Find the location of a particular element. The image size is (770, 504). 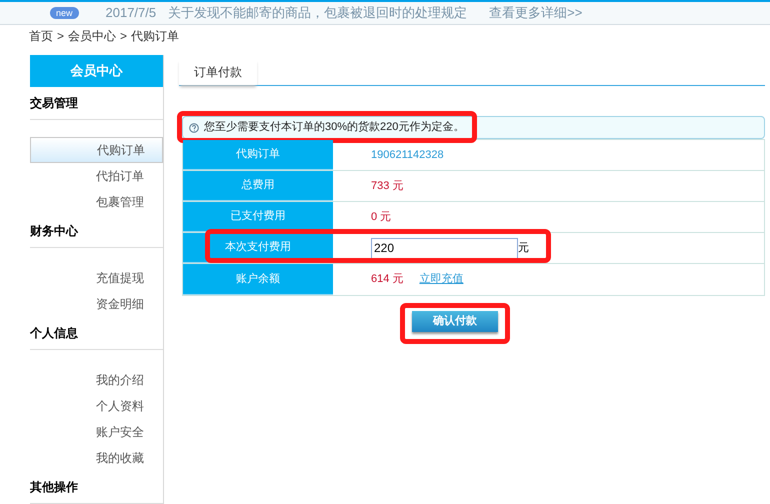

row-label: 已支付费用 is located at coordinates (258, 217).